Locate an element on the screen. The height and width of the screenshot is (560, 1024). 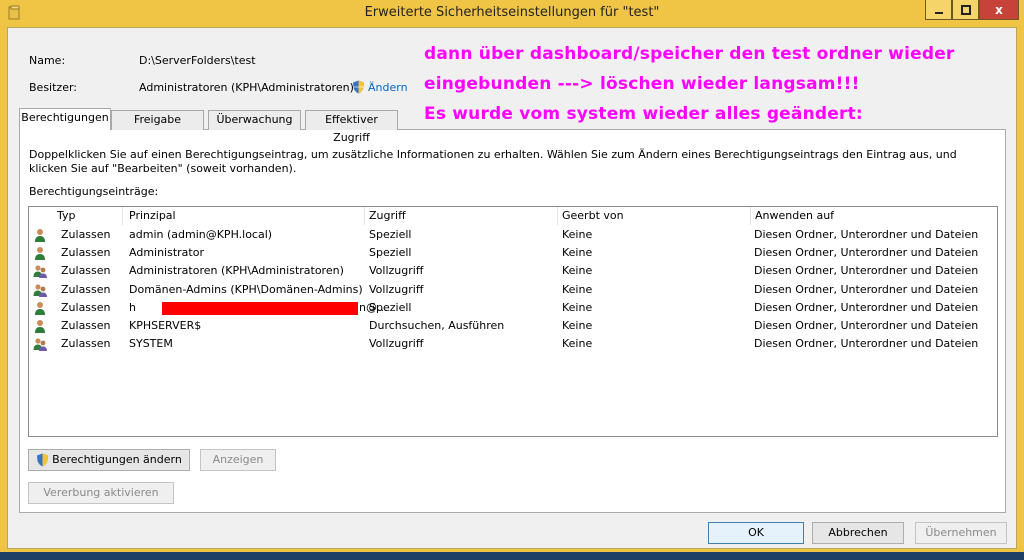
entries-label: Berechtigungseinträge: is located at coordinates (94, 191).